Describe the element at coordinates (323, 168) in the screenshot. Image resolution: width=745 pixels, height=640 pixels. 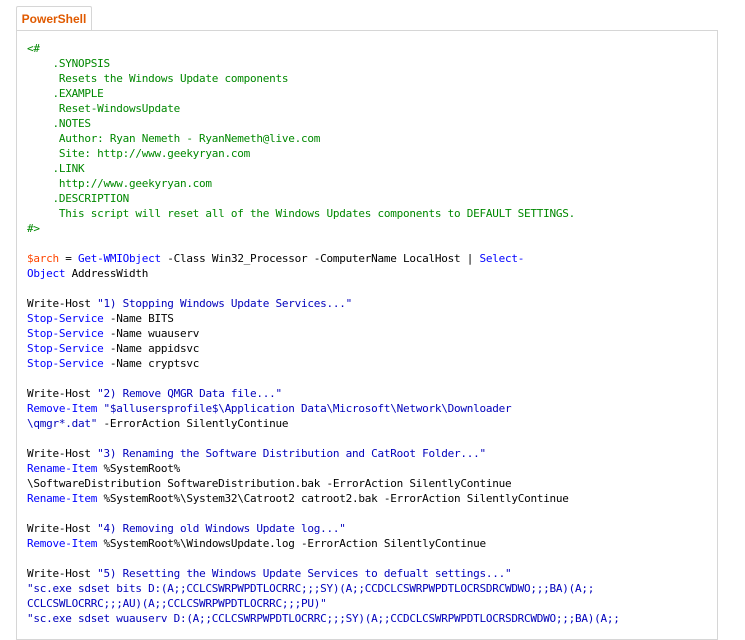
I see `code-line: .LINK` at that location.